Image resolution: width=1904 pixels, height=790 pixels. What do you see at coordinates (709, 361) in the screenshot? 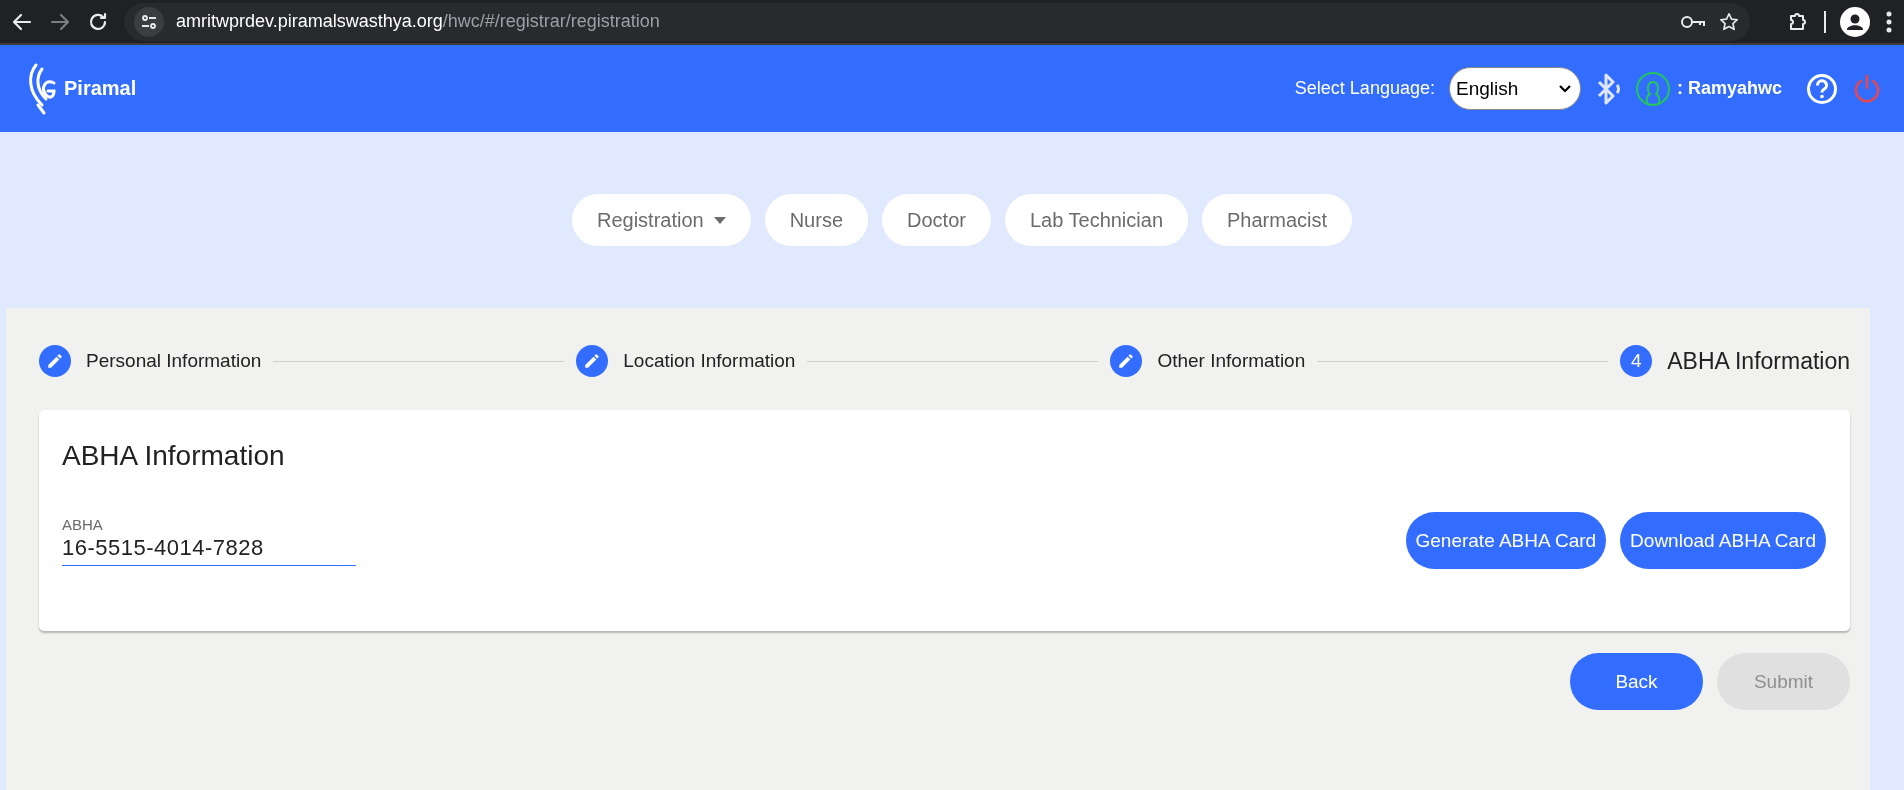
I see `step-label: Location Information` at bounding box center [709, 361].